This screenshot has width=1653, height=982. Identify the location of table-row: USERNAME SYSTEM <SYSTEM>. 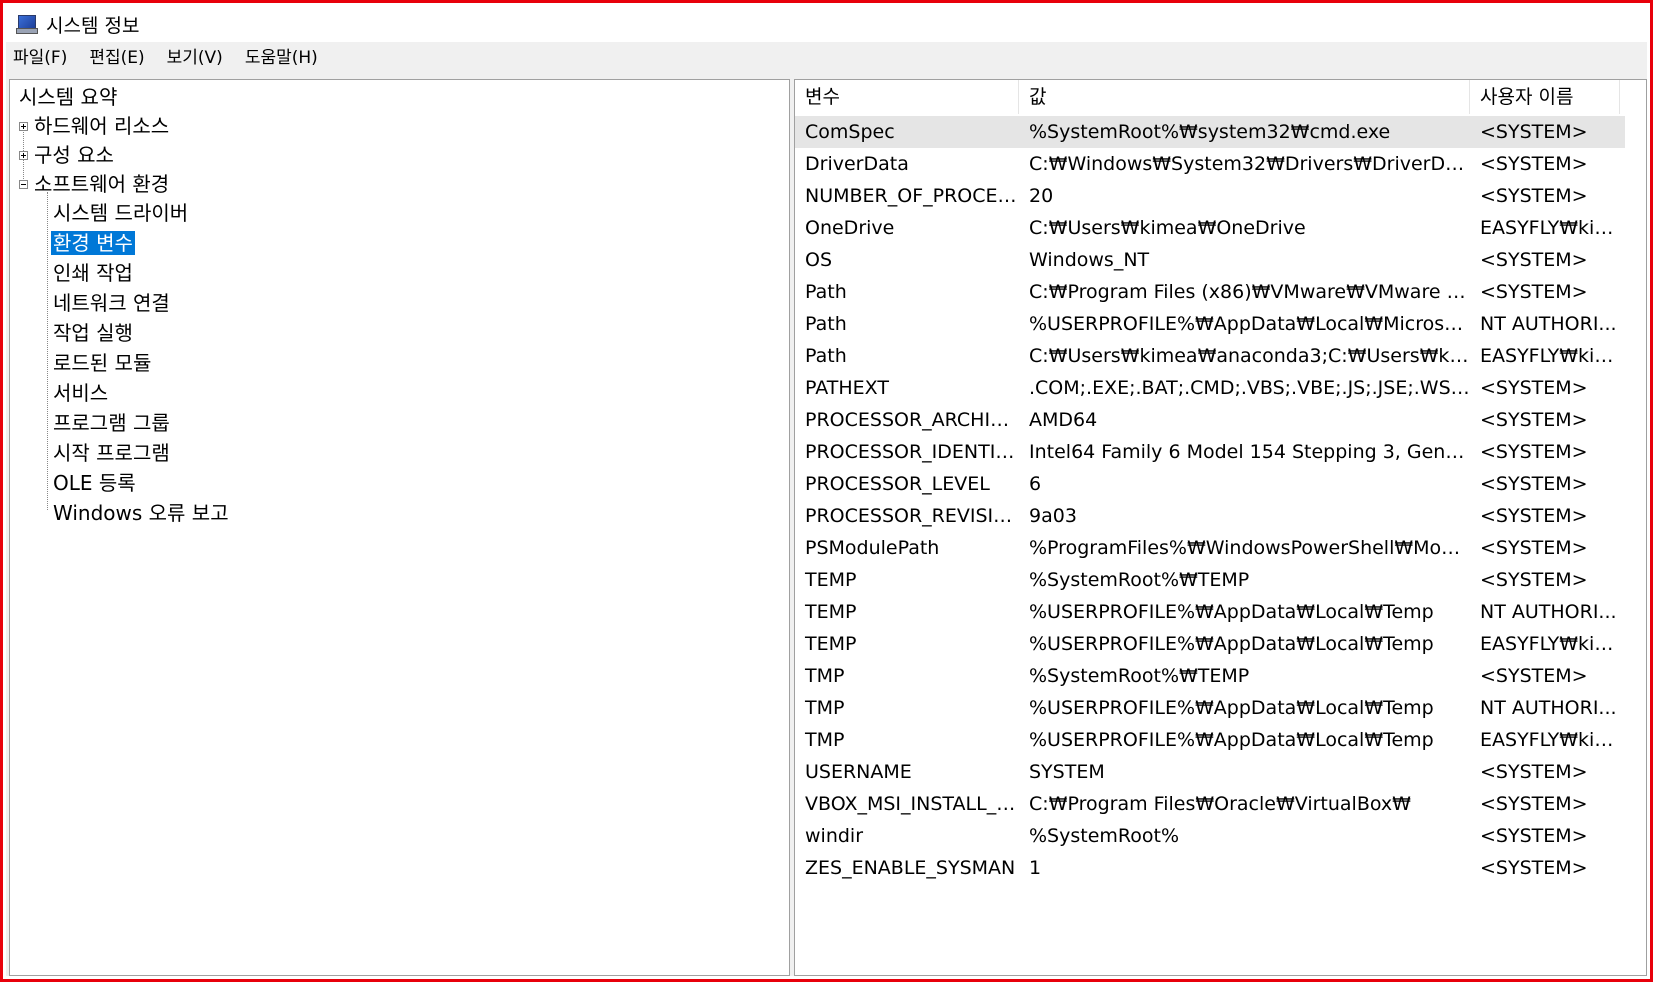
(1210, 772).